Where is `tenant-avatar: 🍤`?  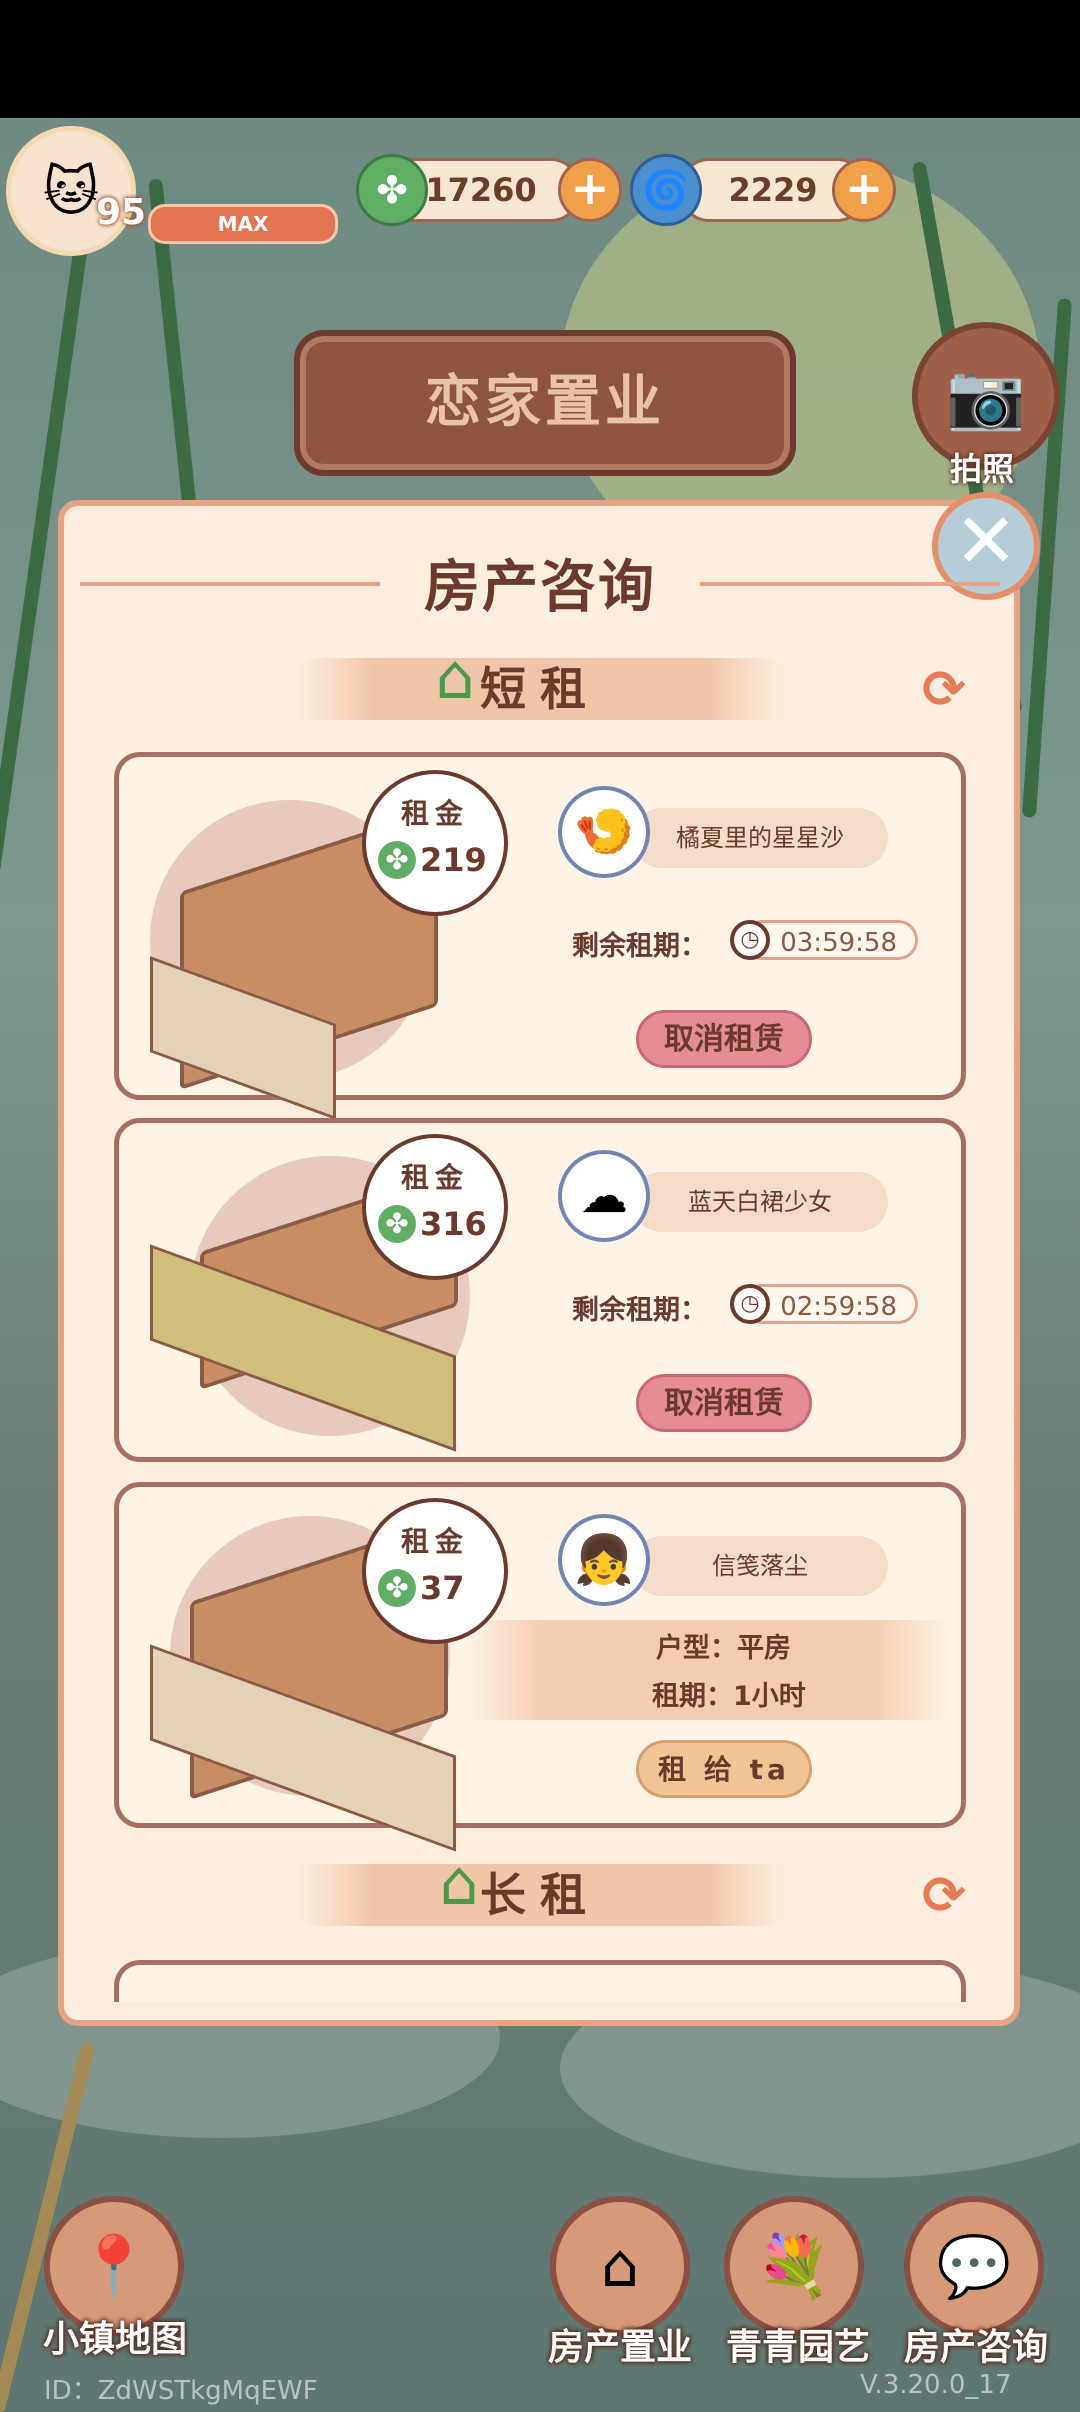
tenant-avatar: 🍤 is located at coordinates (604, 832).